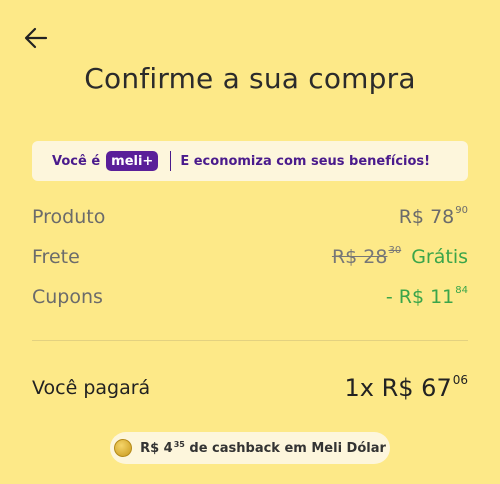 The height and width of the screenshot is (484, 500). I want to click on total-row: Você pagará 1x R$ 67 06, so click(250, 388).